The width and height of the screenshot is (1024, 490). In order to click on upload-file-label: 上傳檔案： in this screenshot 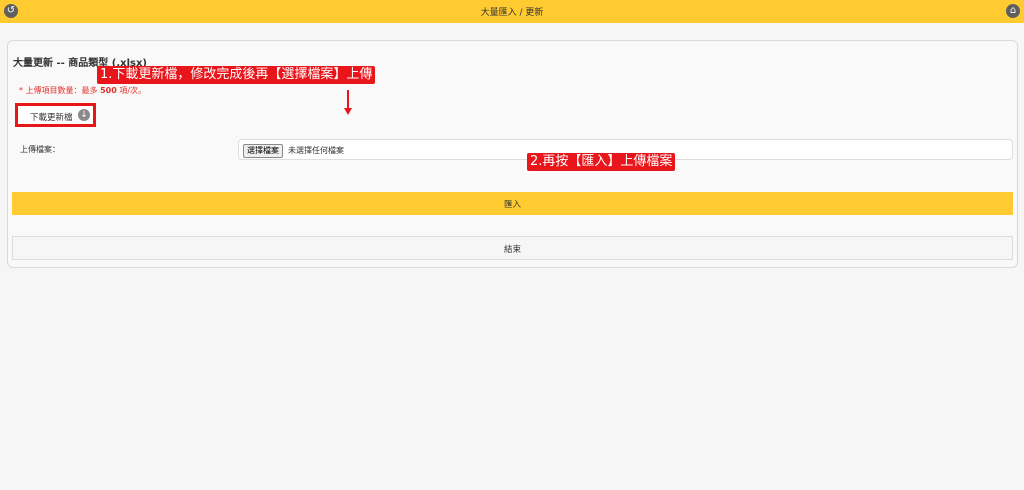, I will do `click(40, 149)`.